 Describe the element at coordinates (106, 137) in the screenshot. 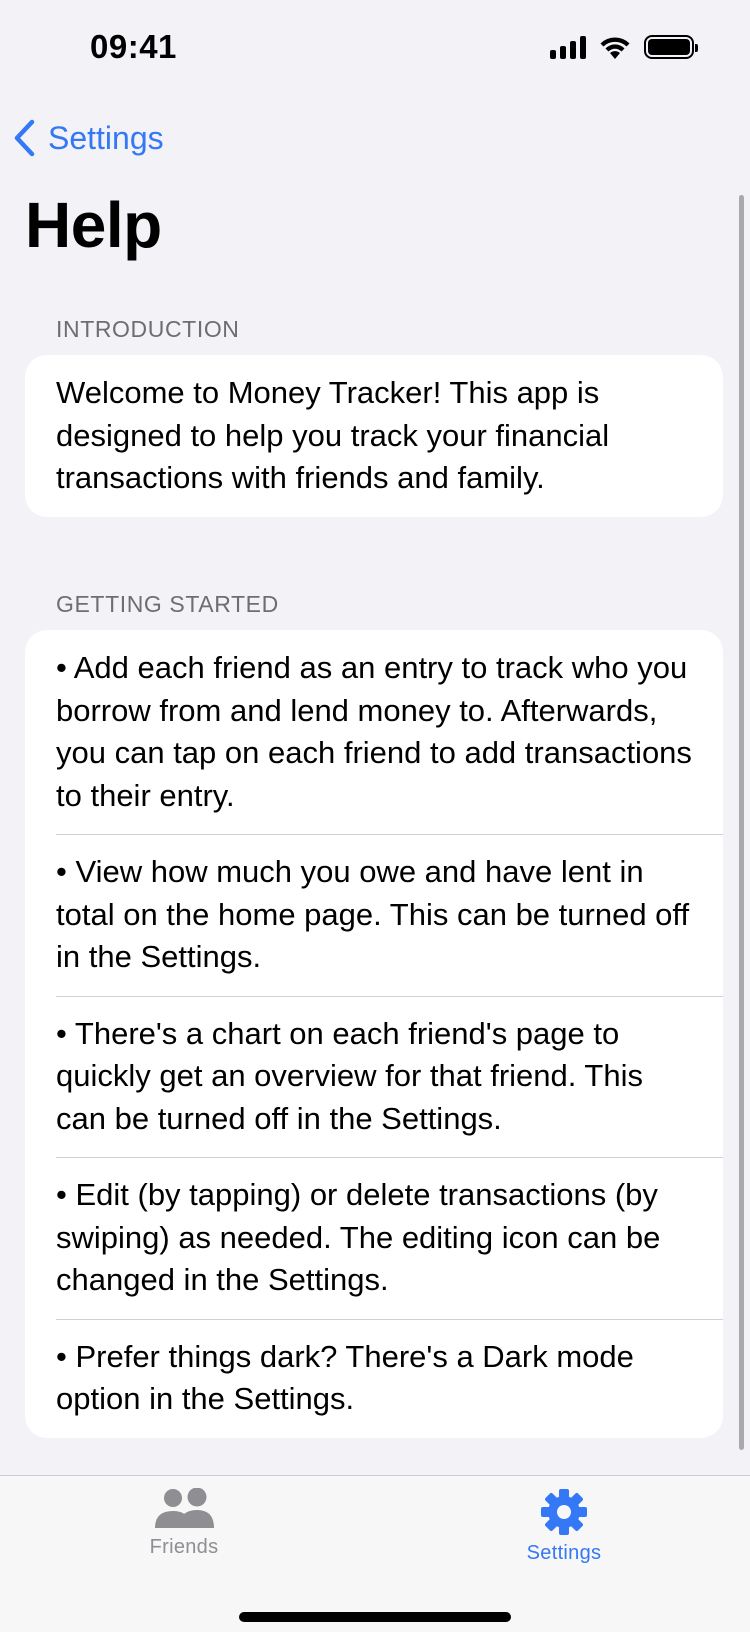

I see `back-button-label: Settings` at that location.